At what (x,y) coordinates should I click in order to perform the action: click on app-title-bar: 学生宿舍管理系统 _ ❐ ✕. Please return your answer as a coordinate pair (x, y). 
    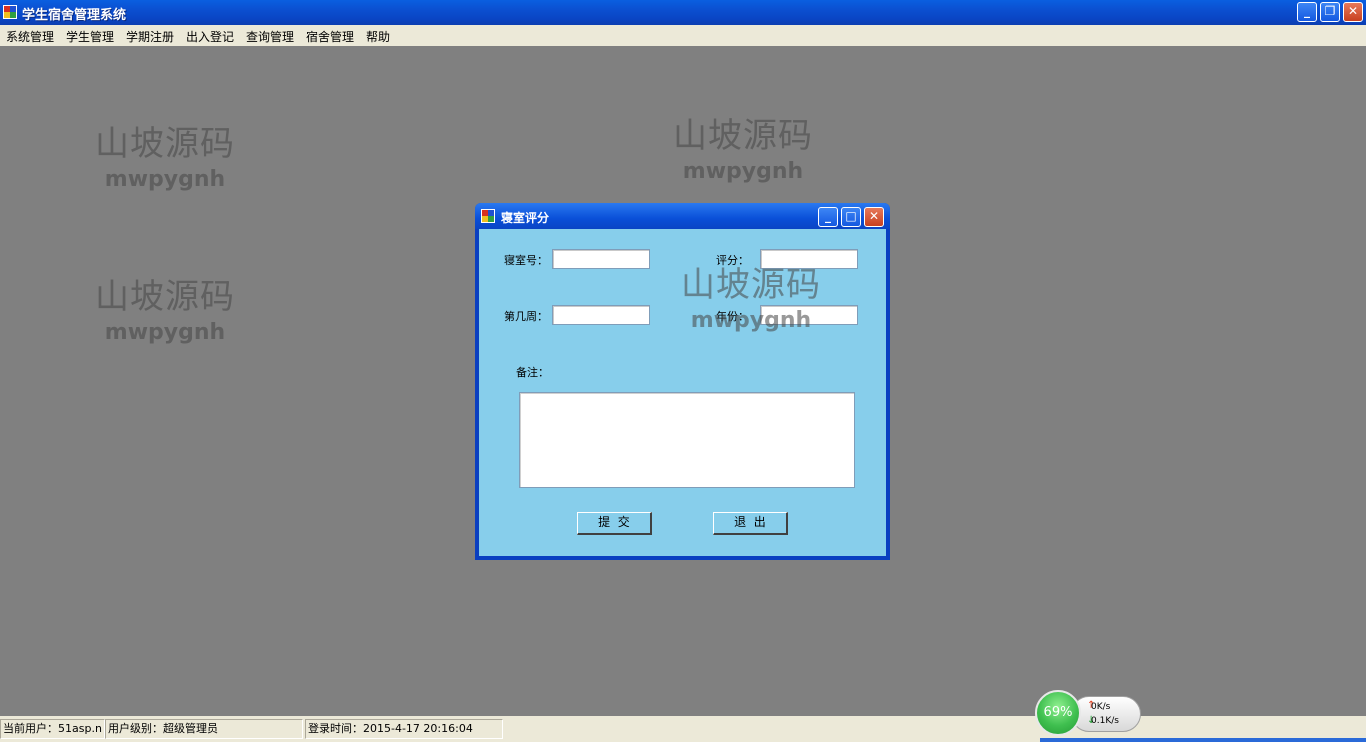
    Looking at the image, I should click on (683, 12).